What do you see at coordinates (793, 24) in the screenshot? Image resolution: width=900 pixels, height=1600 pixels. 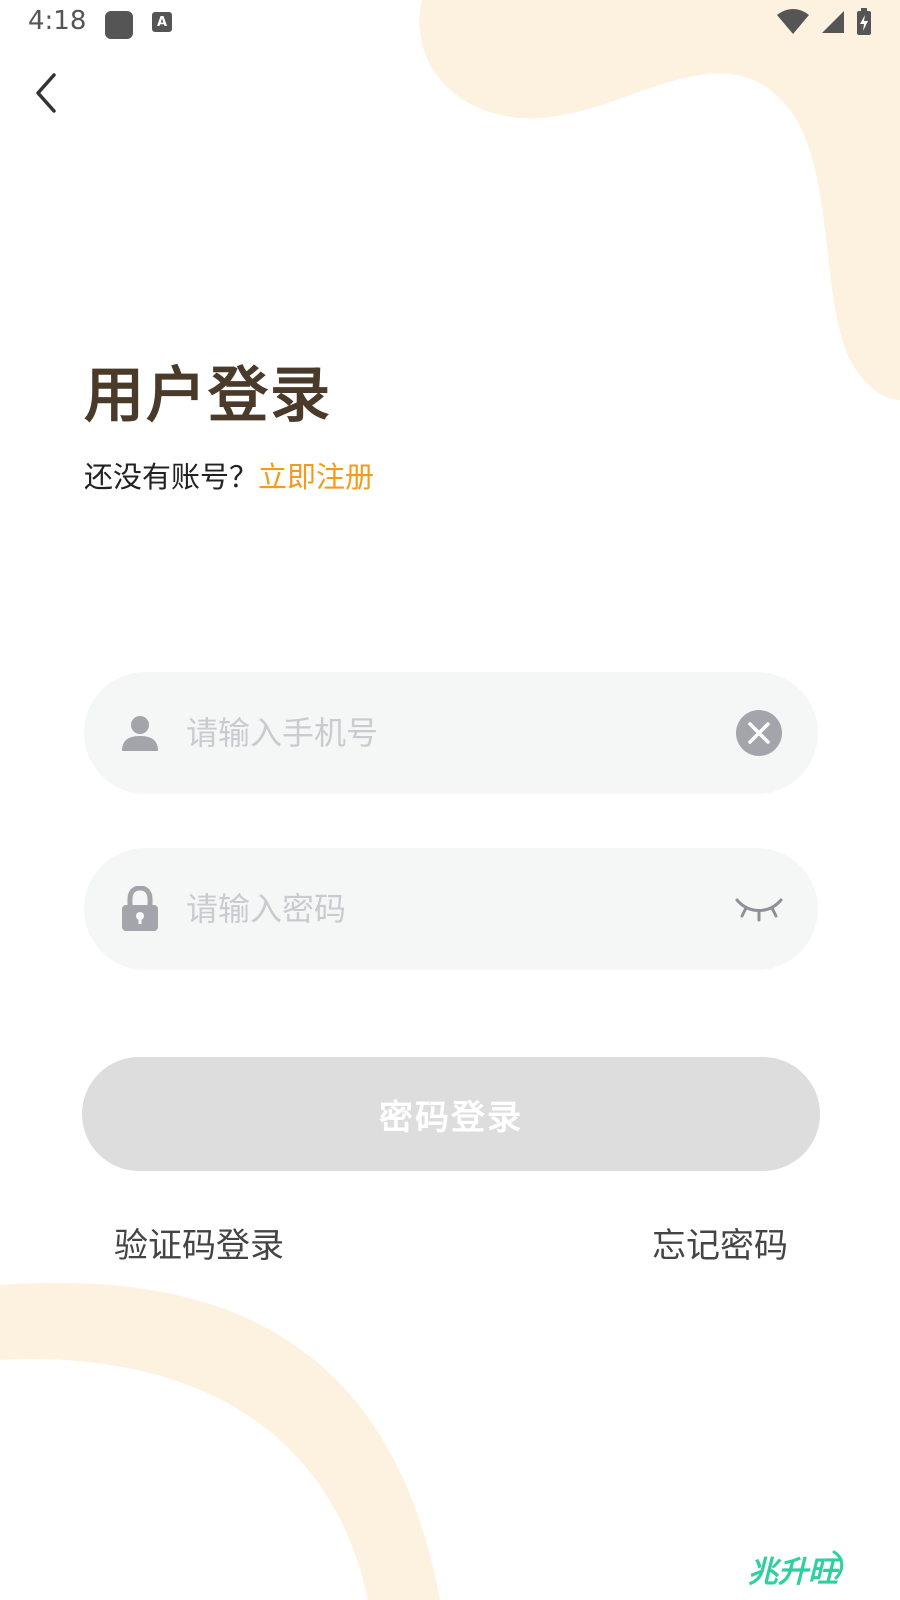 I see `wifi-icon` at bounding box center [793, 24].